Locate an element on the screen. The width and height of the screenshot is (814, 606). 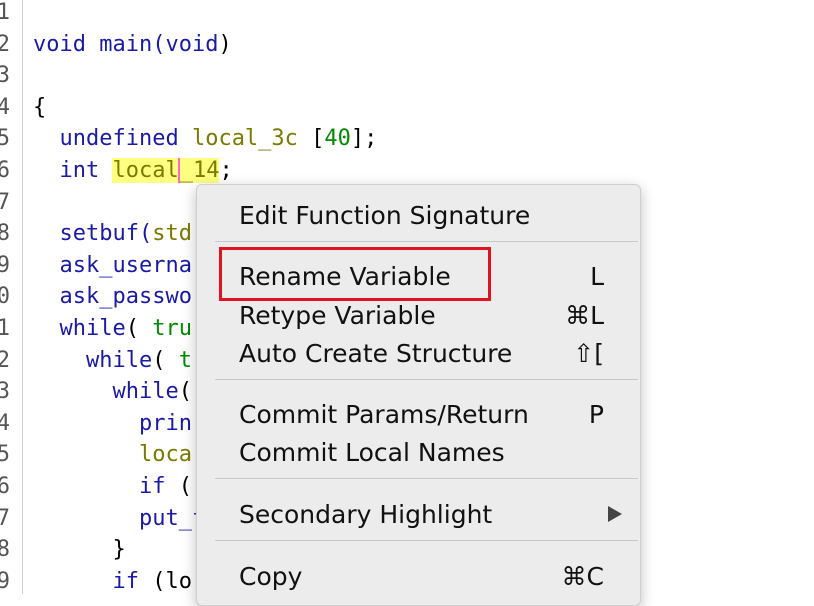
code-token: undefined is located at coordinates (112, 138).